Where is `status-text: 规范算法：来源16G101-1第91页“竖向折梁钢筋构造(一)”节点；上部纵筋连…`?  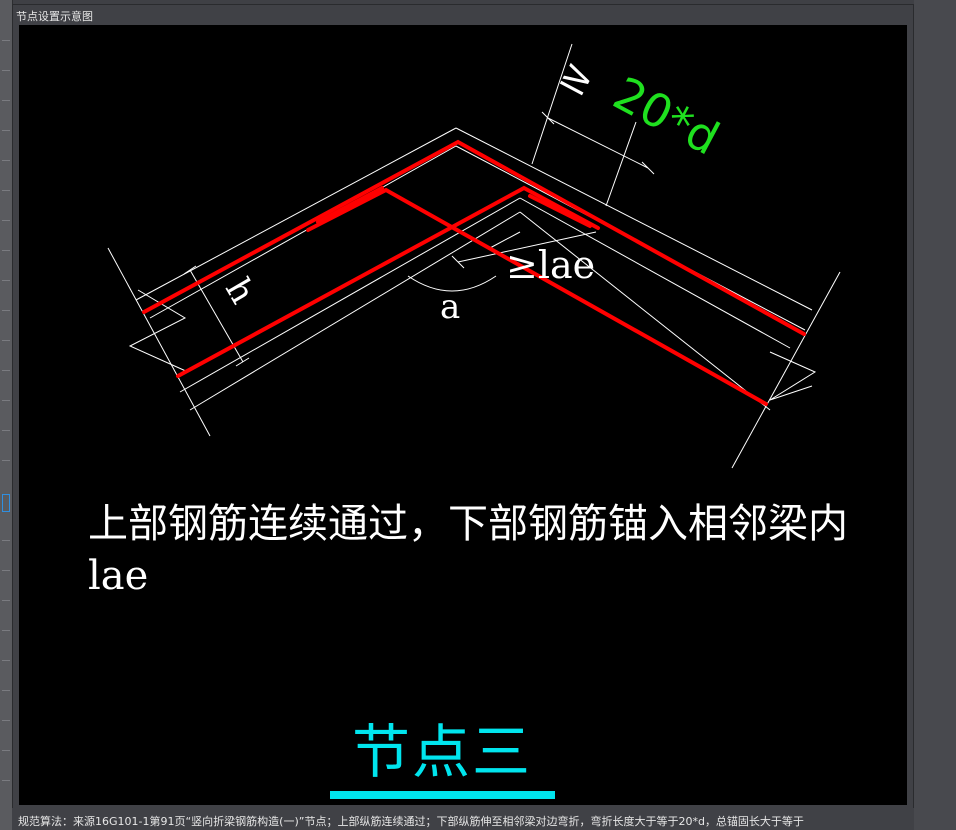
status-text: 规范算法：来源16G101-1第91页“竖向折梁钢筋构造(一)”节点；上部纵筋连… is located at coordinates (411, 821).